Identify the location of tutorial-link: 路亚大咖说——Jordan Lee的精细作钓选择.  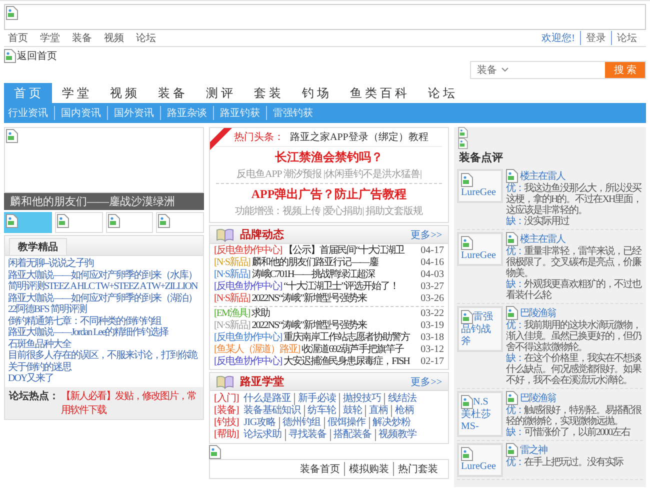
(104, 332).